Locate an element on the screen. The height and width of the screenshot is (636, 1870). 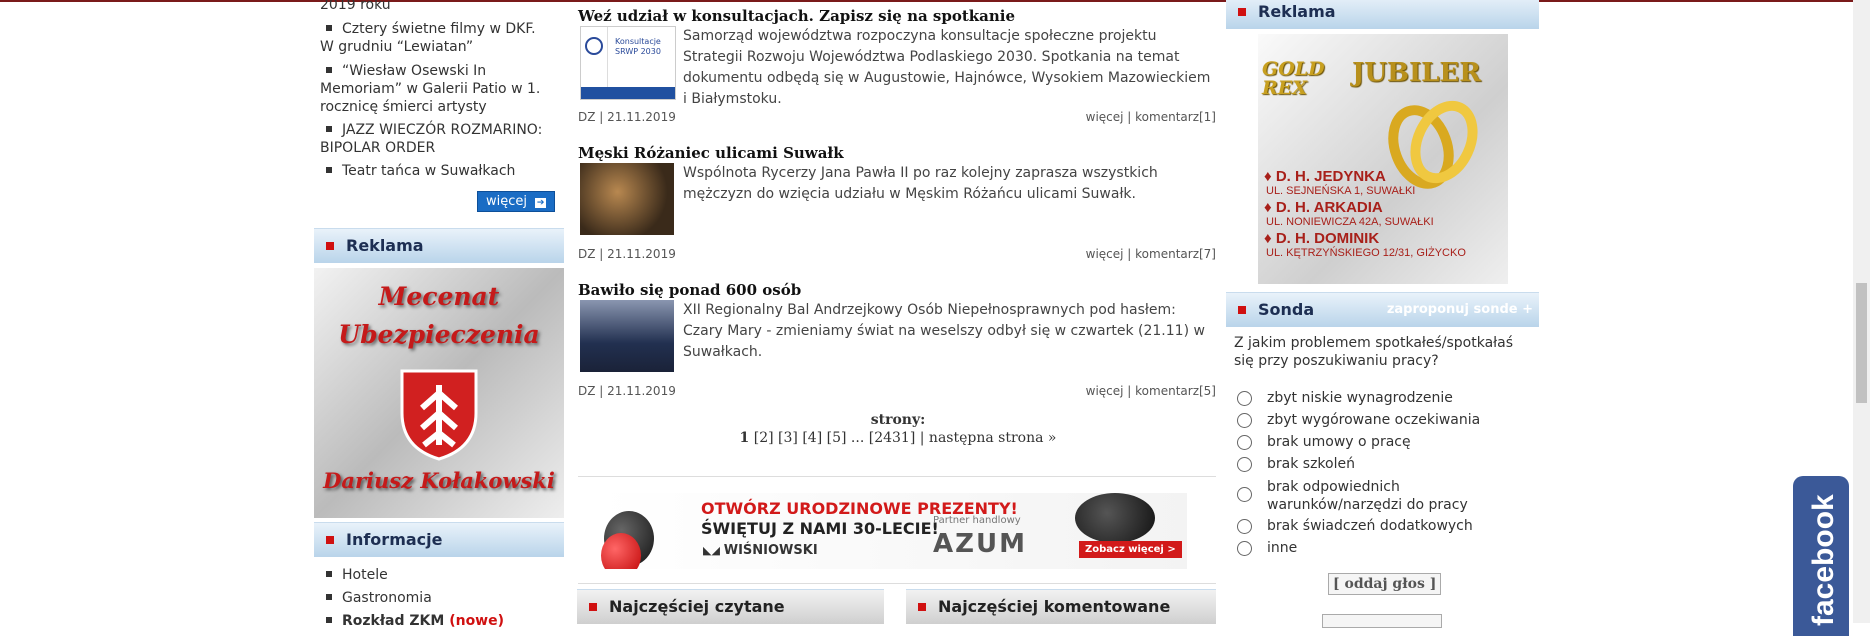
page-link: [4] is located at coordinates (812, 438).